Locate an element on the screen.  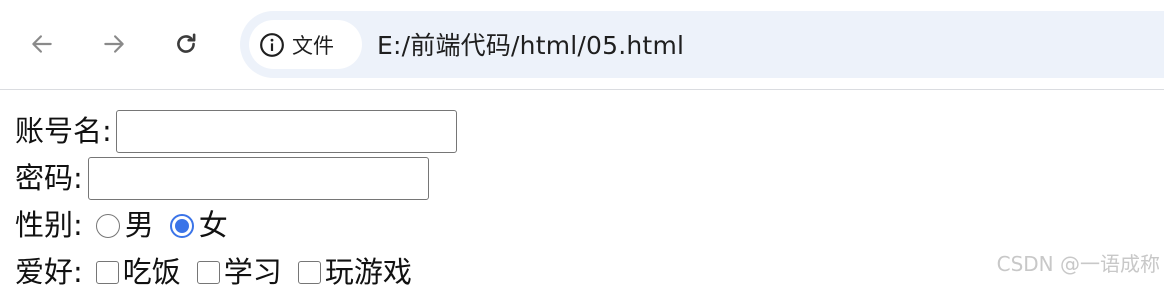
account-input is located at coordinates (286, 131).